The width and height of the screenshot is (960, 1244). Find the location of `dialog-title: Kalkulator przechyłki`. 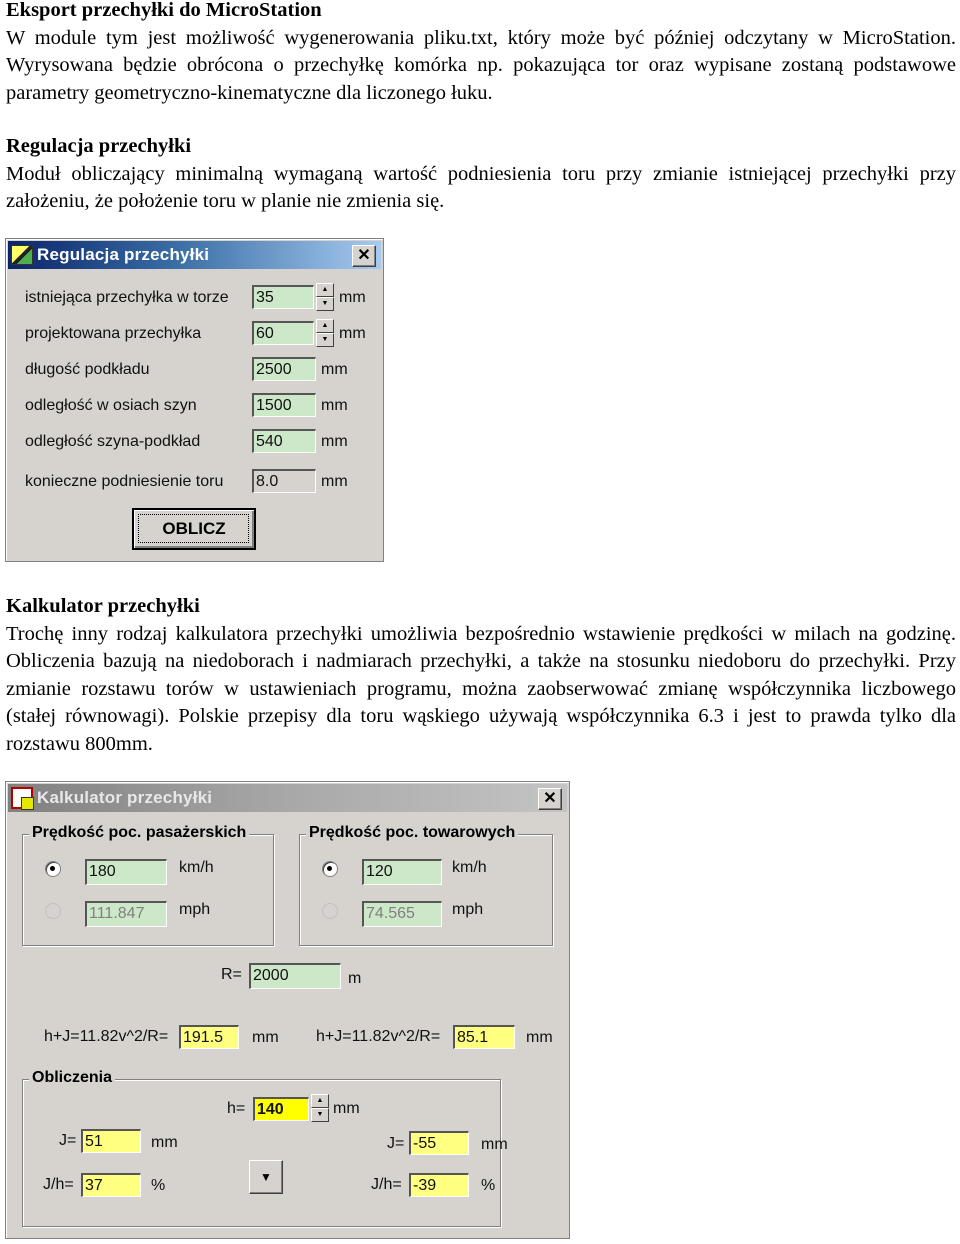

dialog-title: Kalkulator przechyłki is located at coordinates (125, 797).